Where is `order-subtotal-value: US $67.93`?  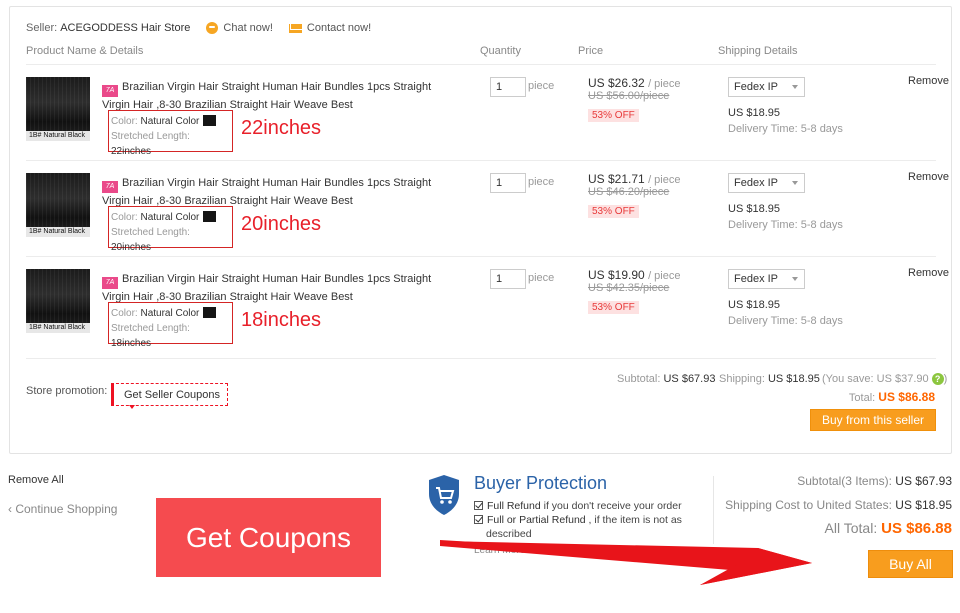 order-subtotal-value: US $67.93 is located at coordinates (923, 481).